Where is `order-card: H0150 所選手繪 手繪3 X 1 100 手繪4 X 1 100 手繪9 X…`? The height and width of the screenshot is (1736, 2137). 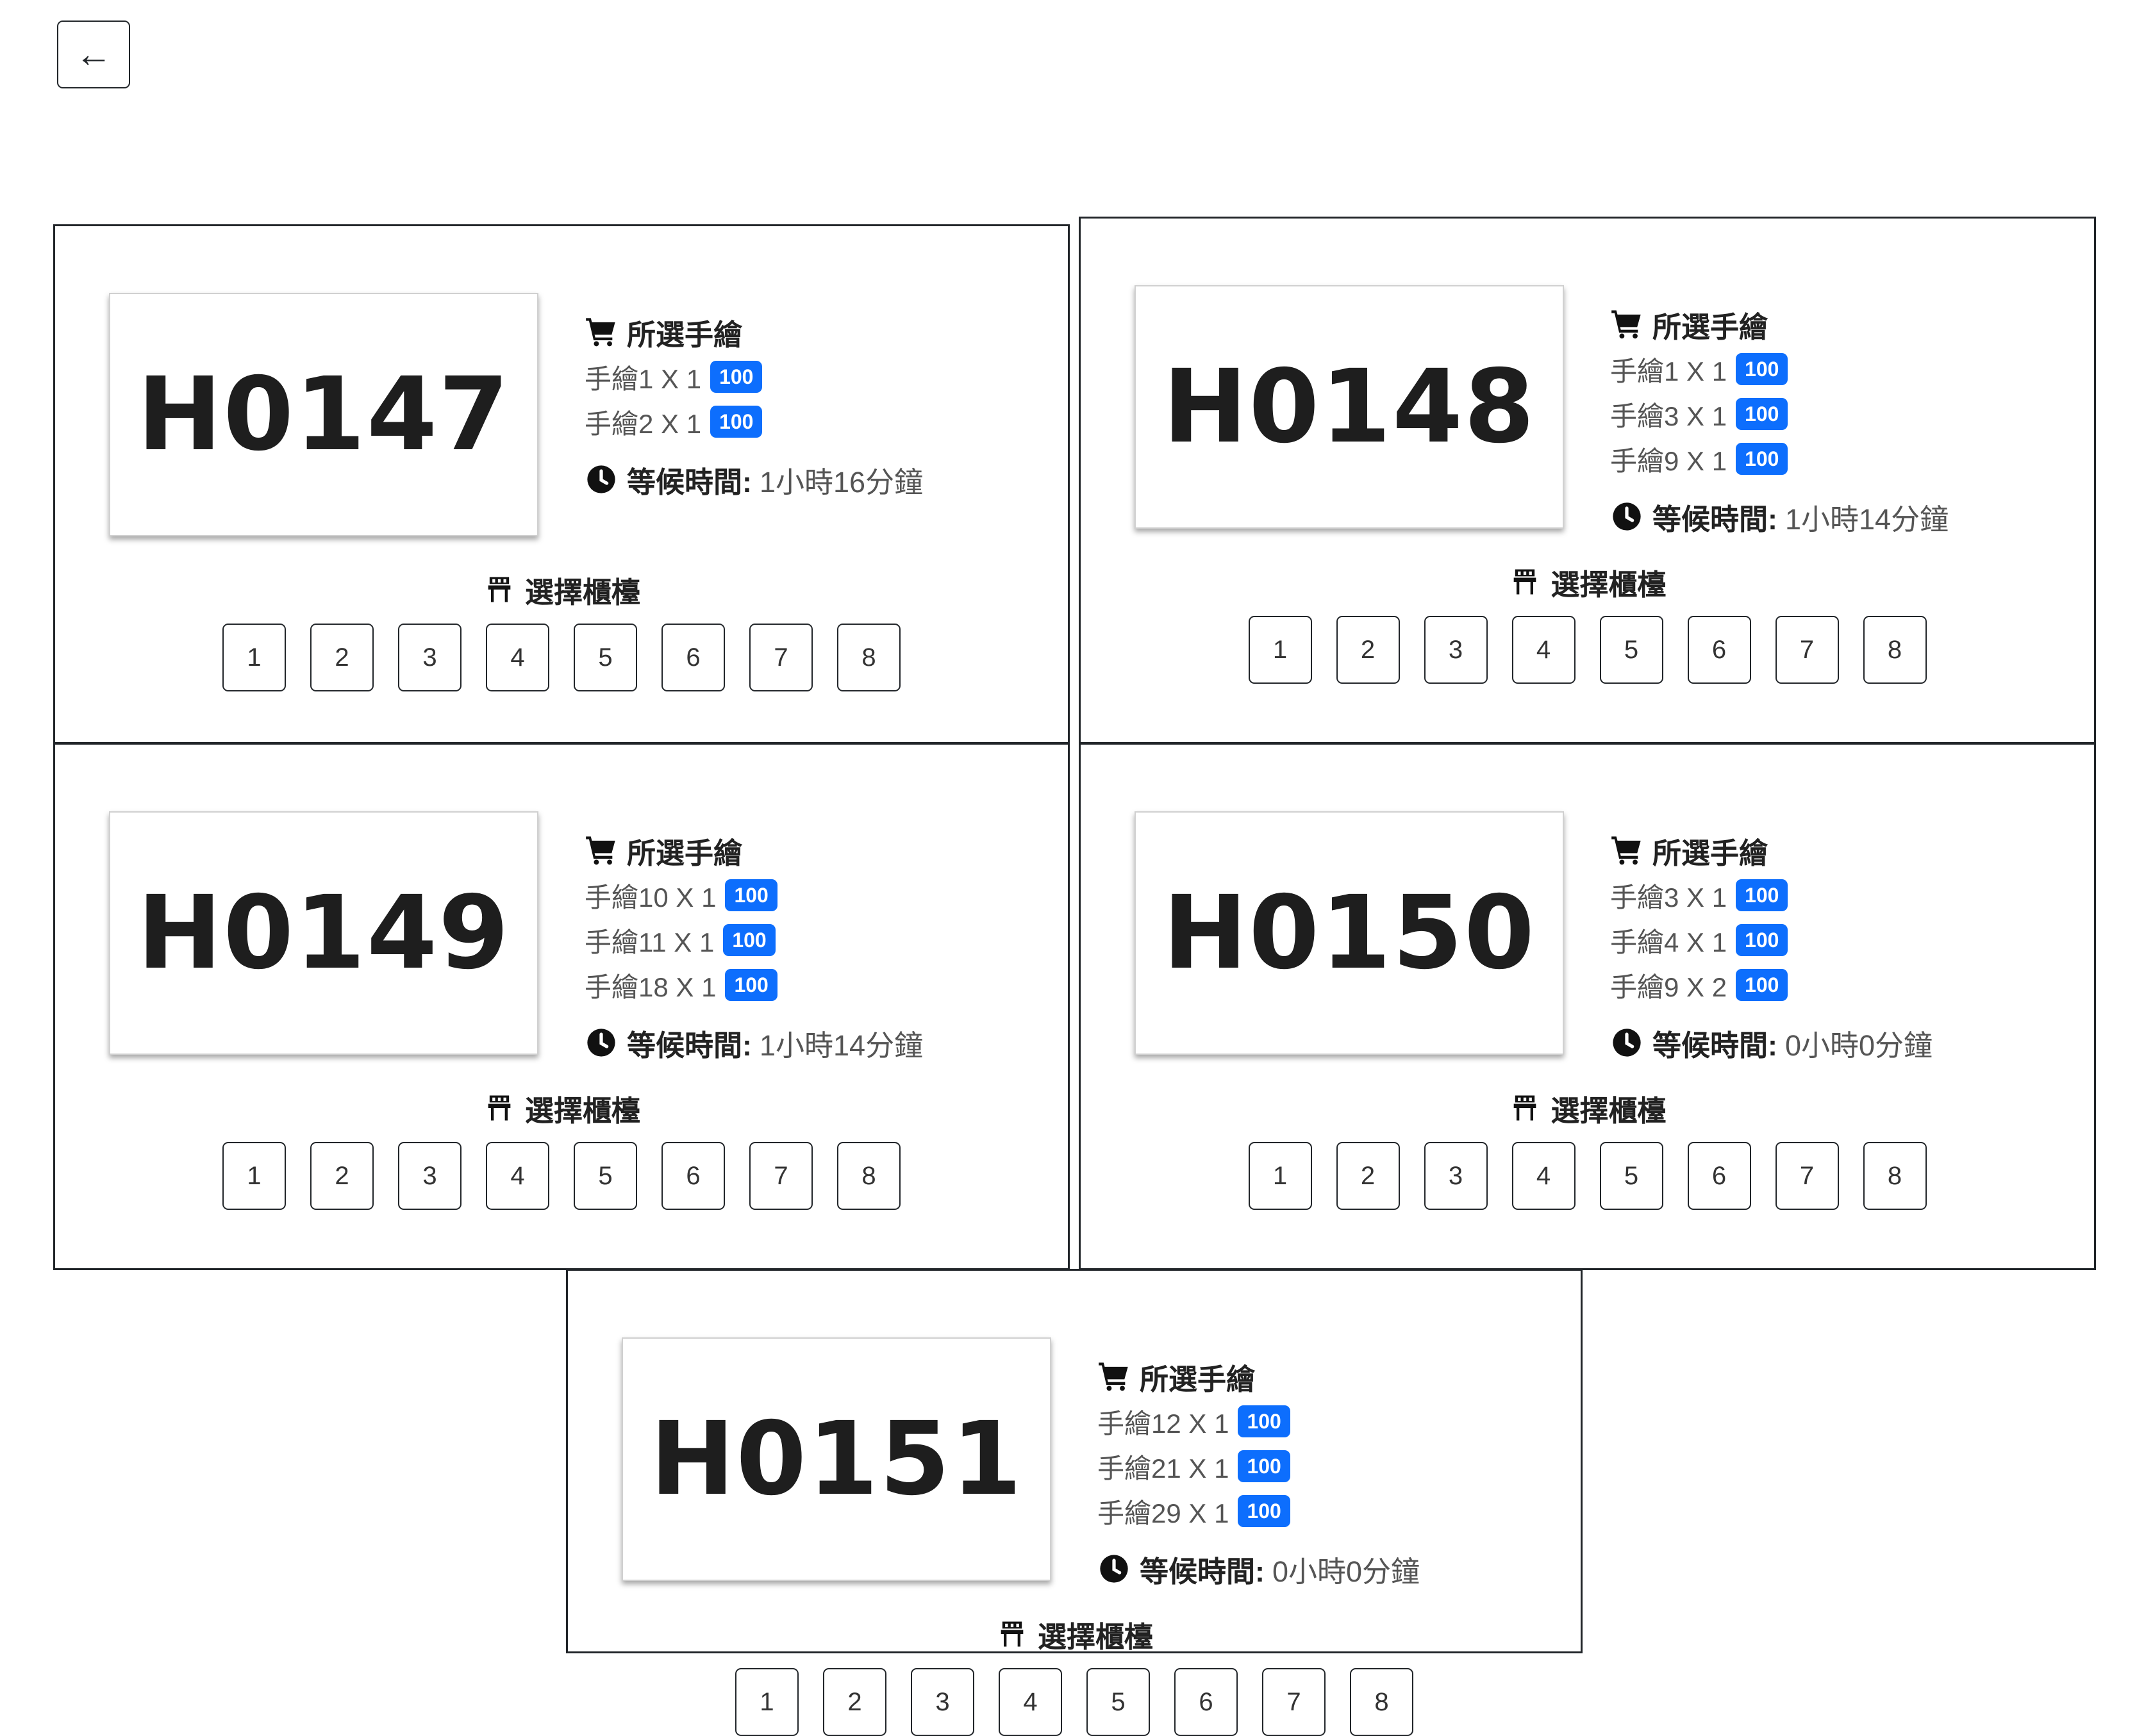 order-card: H0150 所選手繪 手繪3 X 1 100 手繪4 X 1 100 手繪9 X… is located at coordinates (1587, 1006).